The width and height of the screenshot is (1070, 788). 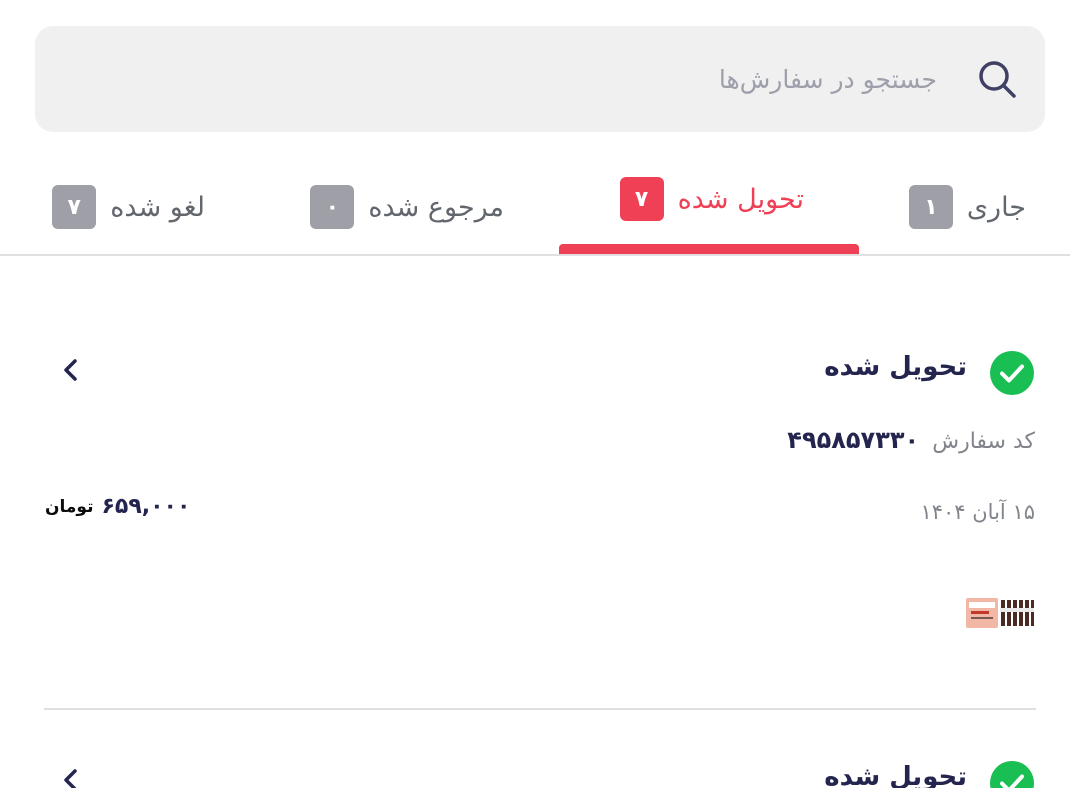 I want to click on order-code-row: کد سفارش ۴۹۵۸۵۷۳۳۰, so click(x=911, y=440).